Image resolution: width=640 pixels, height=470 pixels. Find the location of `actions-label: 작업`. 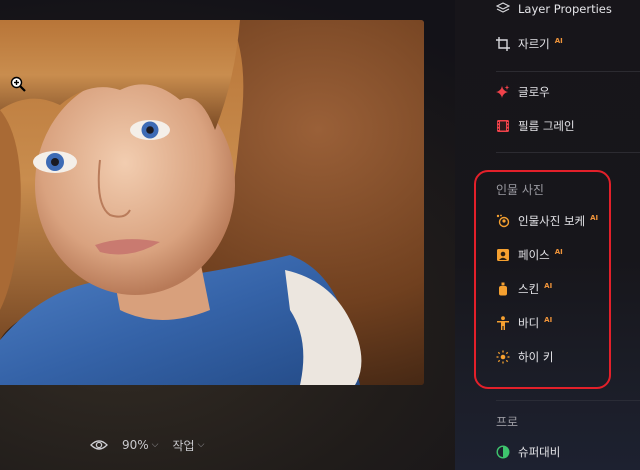

actions-label: 작업 is located at coordinates (183, 445).